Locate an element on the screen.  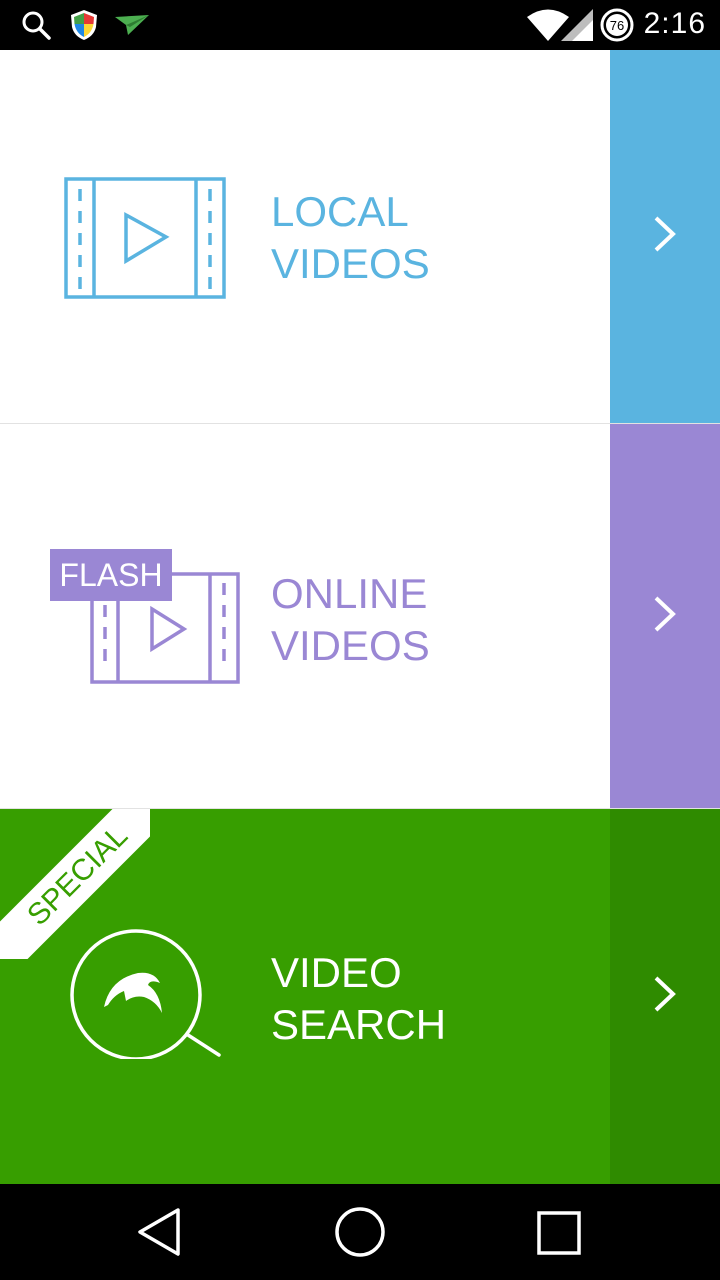
online-videos-line2: VIDEOS is located at coordinates (350, 645).